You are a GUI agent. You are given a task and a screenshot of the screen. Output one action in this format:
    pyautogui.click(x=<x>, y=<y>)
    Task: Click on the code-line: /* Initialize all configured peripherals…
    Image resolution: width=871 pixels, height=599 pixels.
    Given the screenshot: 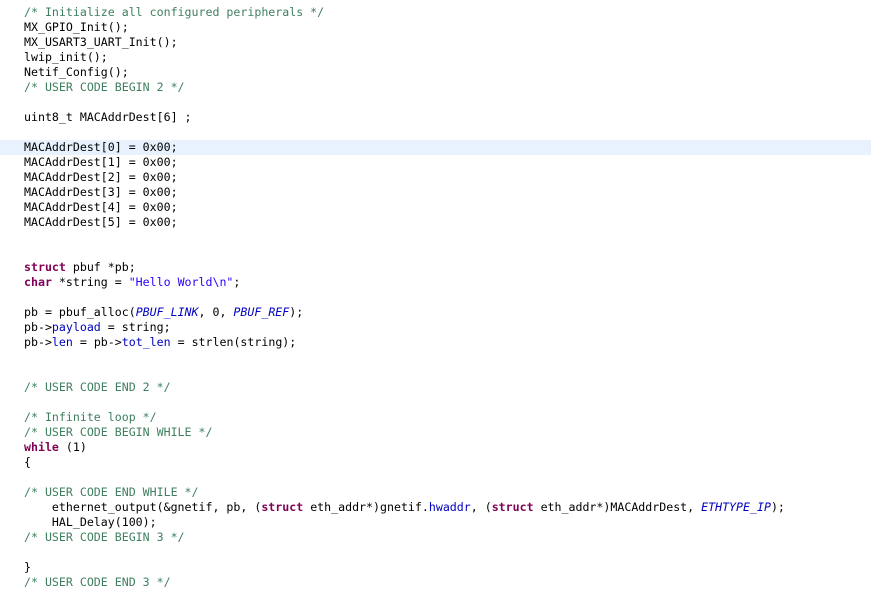 What is the action you would take?
    pyautogui.click(x=435, y=12)
    